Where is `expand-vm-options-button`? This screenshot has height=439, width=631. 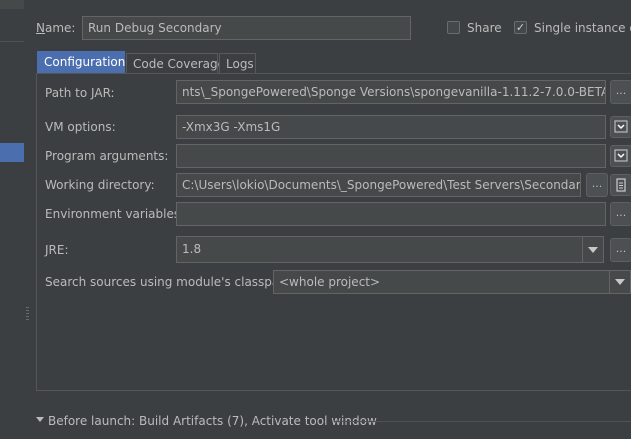 expand-vm-options-button is located at coordinates (620, 127).